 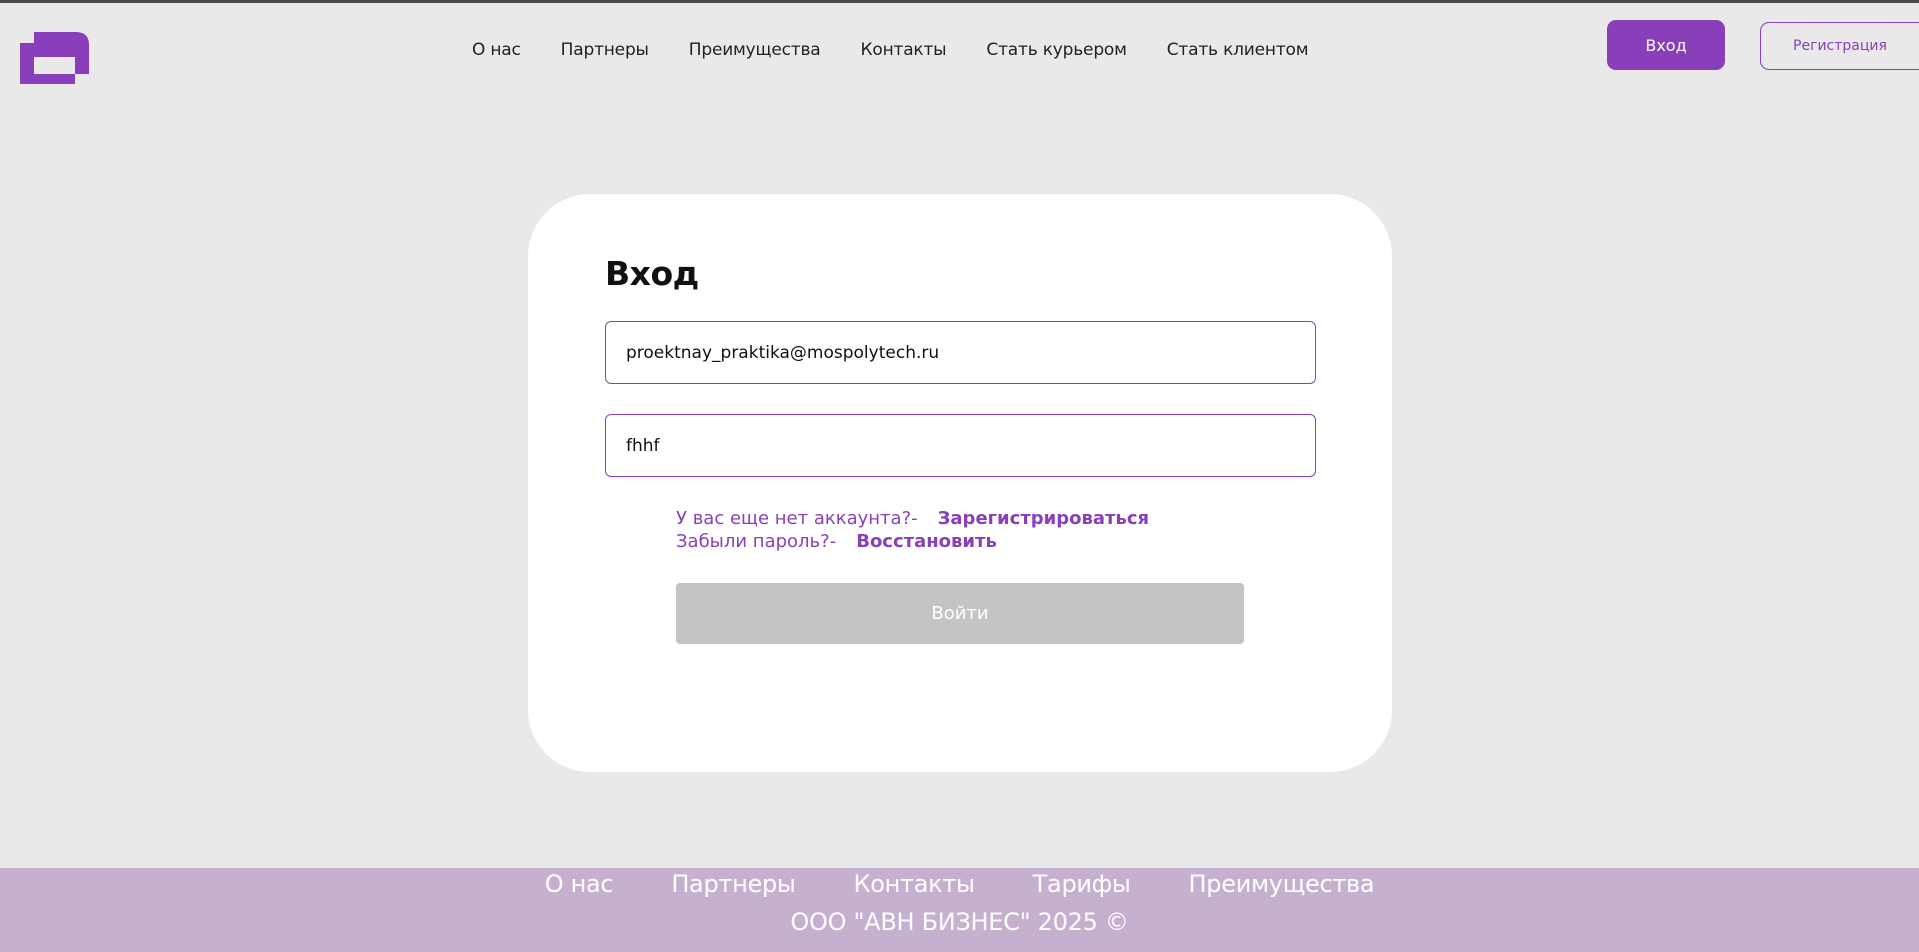 I want to click on nav-contacts: Контакты, so click(x=904, y=50).